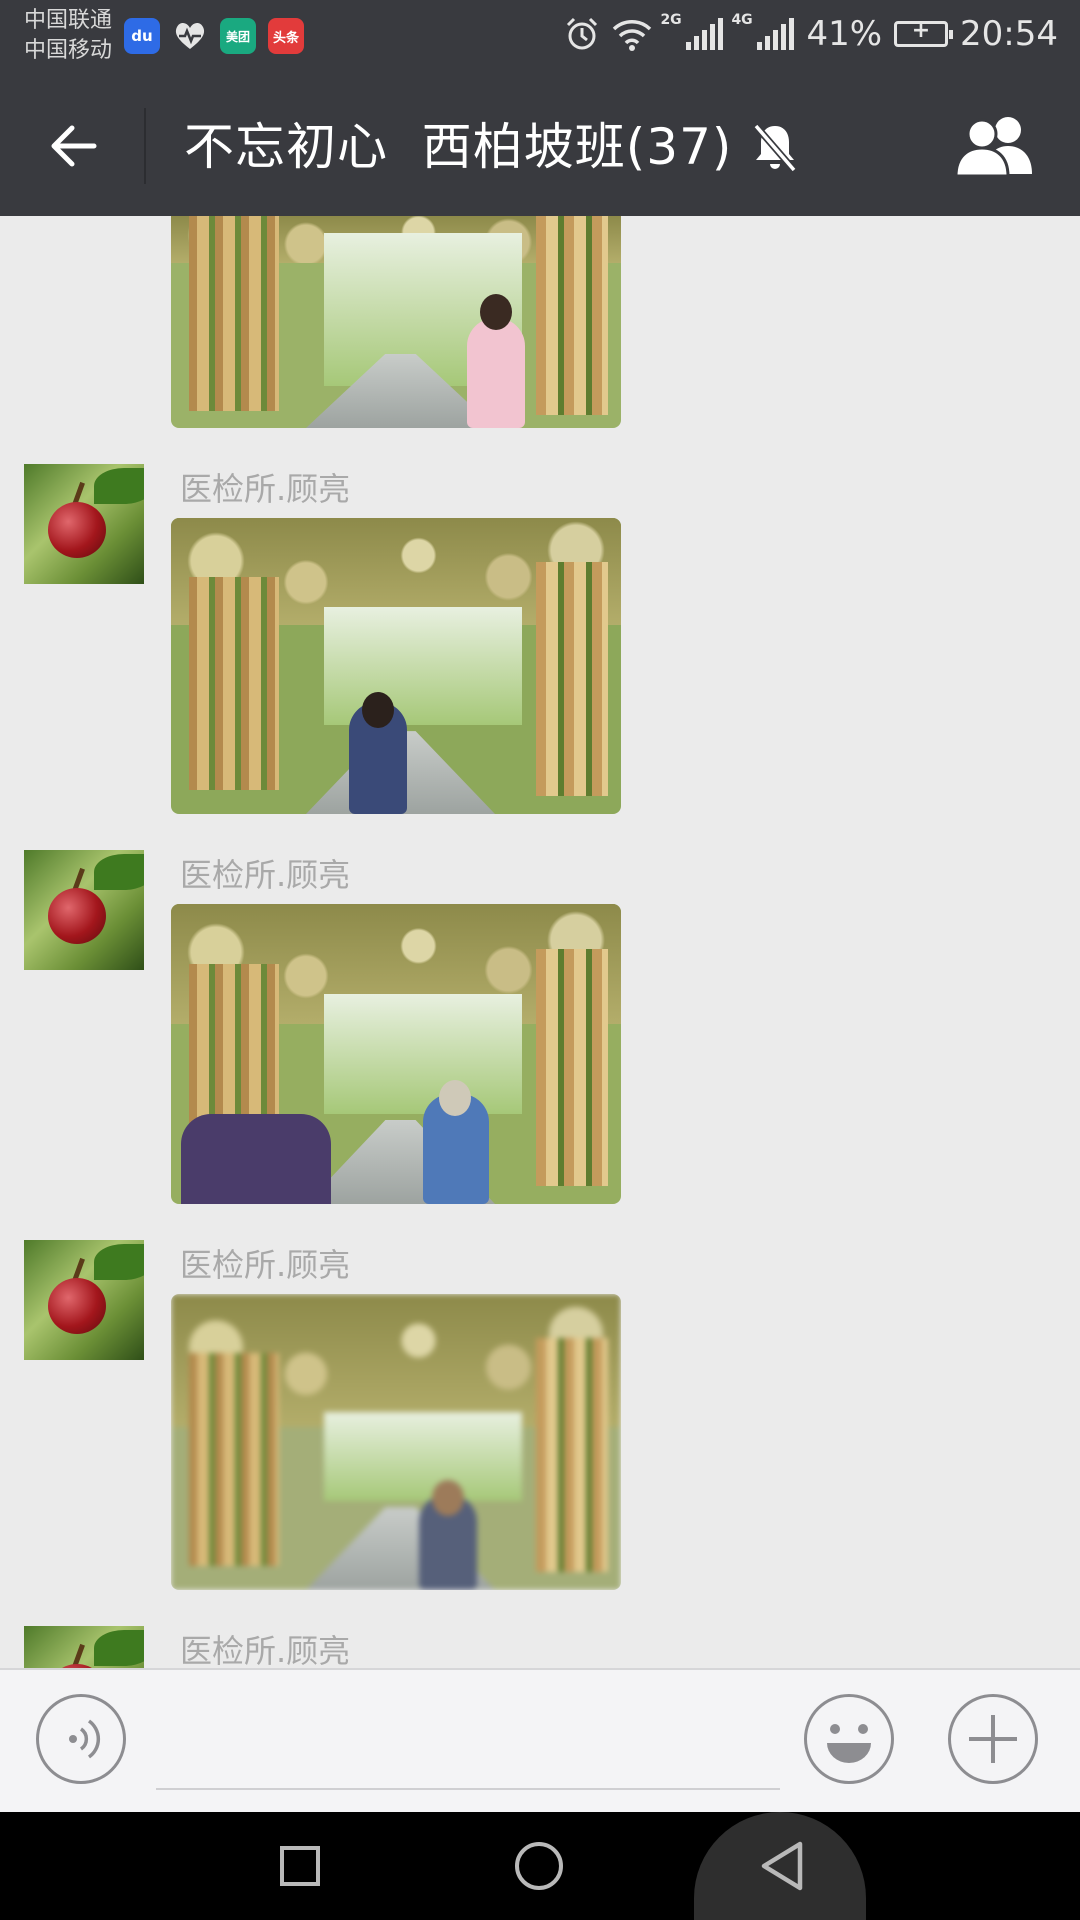 The image size is (1080, 1920). What do you see at coordinates (540, 1741) in the screenshot?
I see `input-bar` at bounding box center [540, 1741].